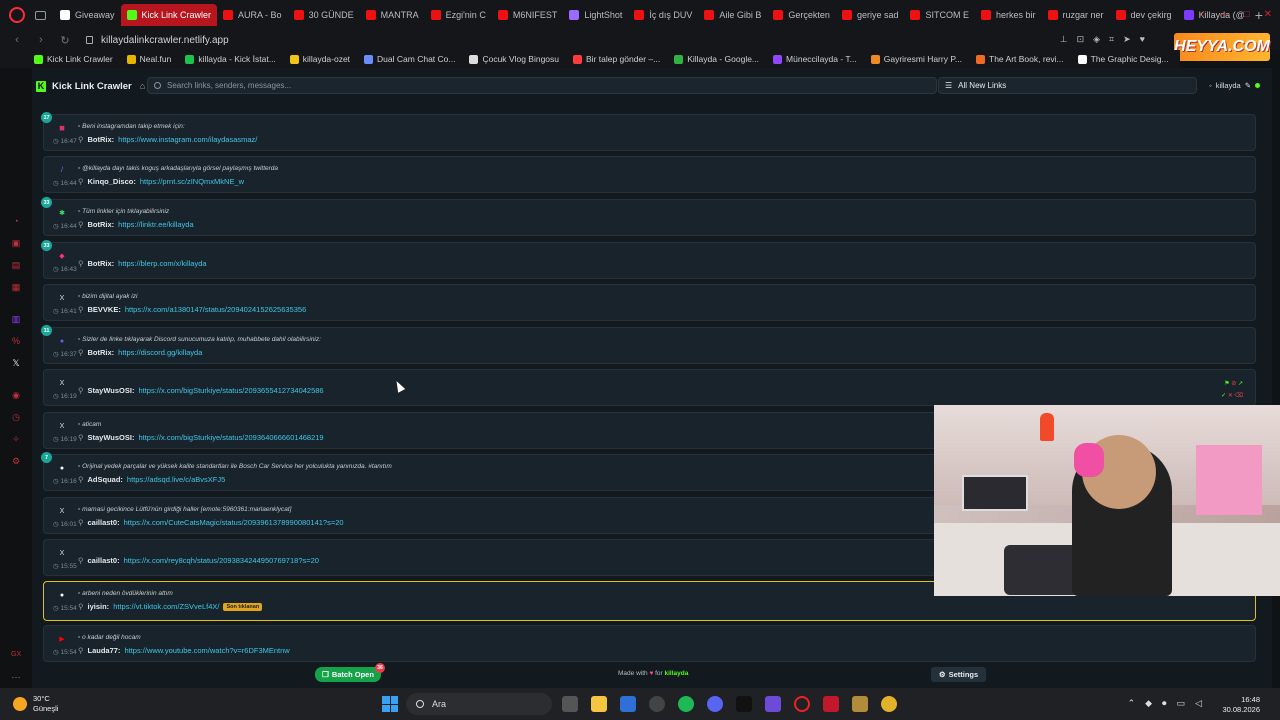  What do you see at coordinates (1230, 396) in the screenshot?
I see `hide-icon: ✕` at bounding box center [1230, 396].